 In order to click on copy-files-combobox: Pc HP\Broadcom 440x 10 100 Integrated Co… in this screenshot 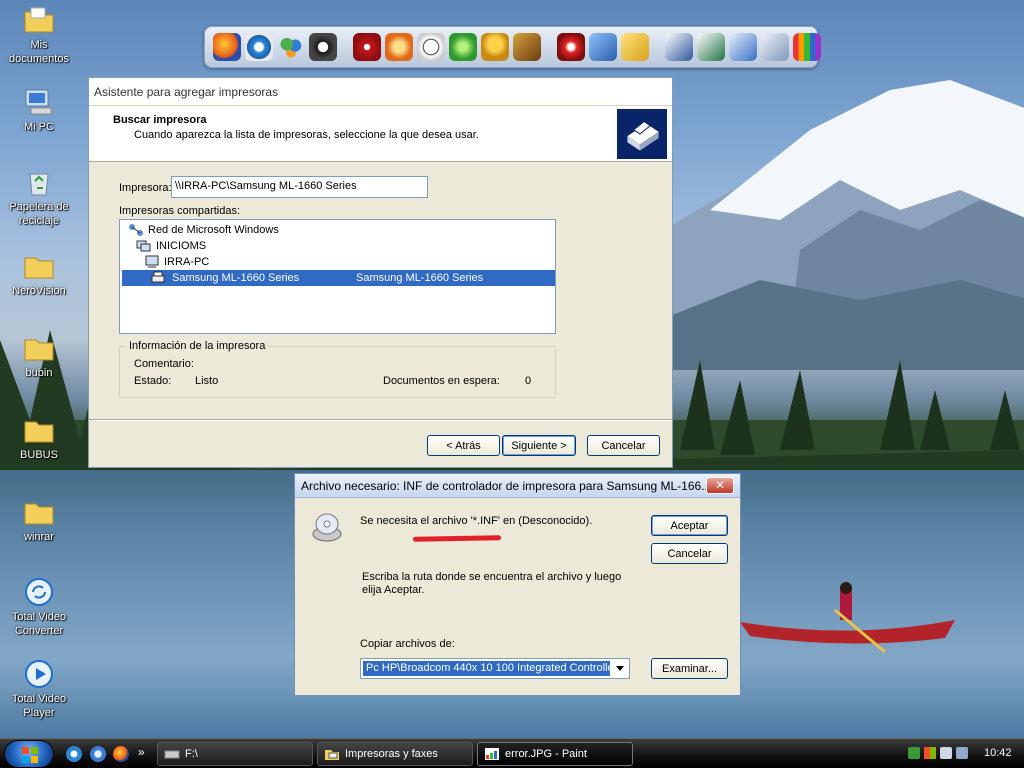, I will do `click(495, 668)`.